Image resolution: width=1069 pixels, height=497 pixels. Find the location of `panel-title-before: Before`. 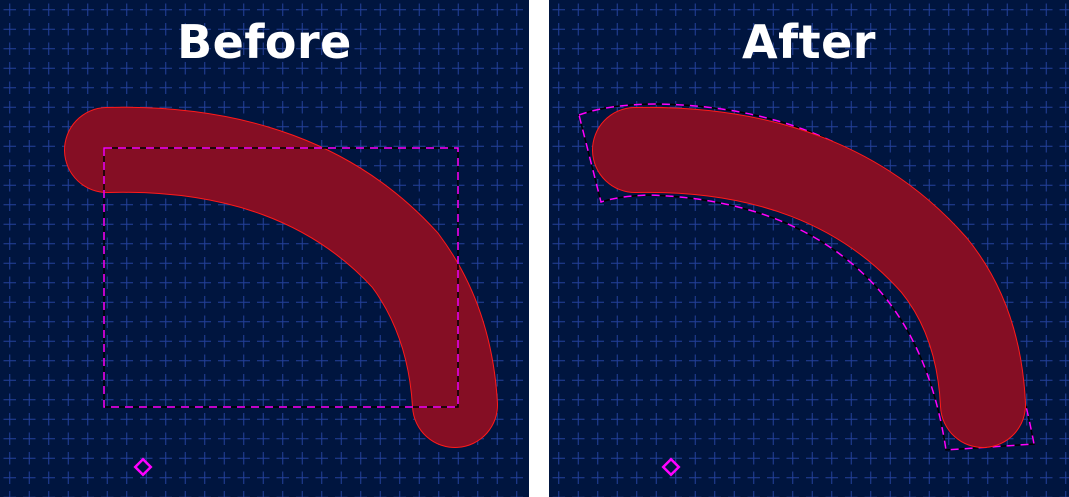

panel-title-before: Before is located at coordinates (264, 42).